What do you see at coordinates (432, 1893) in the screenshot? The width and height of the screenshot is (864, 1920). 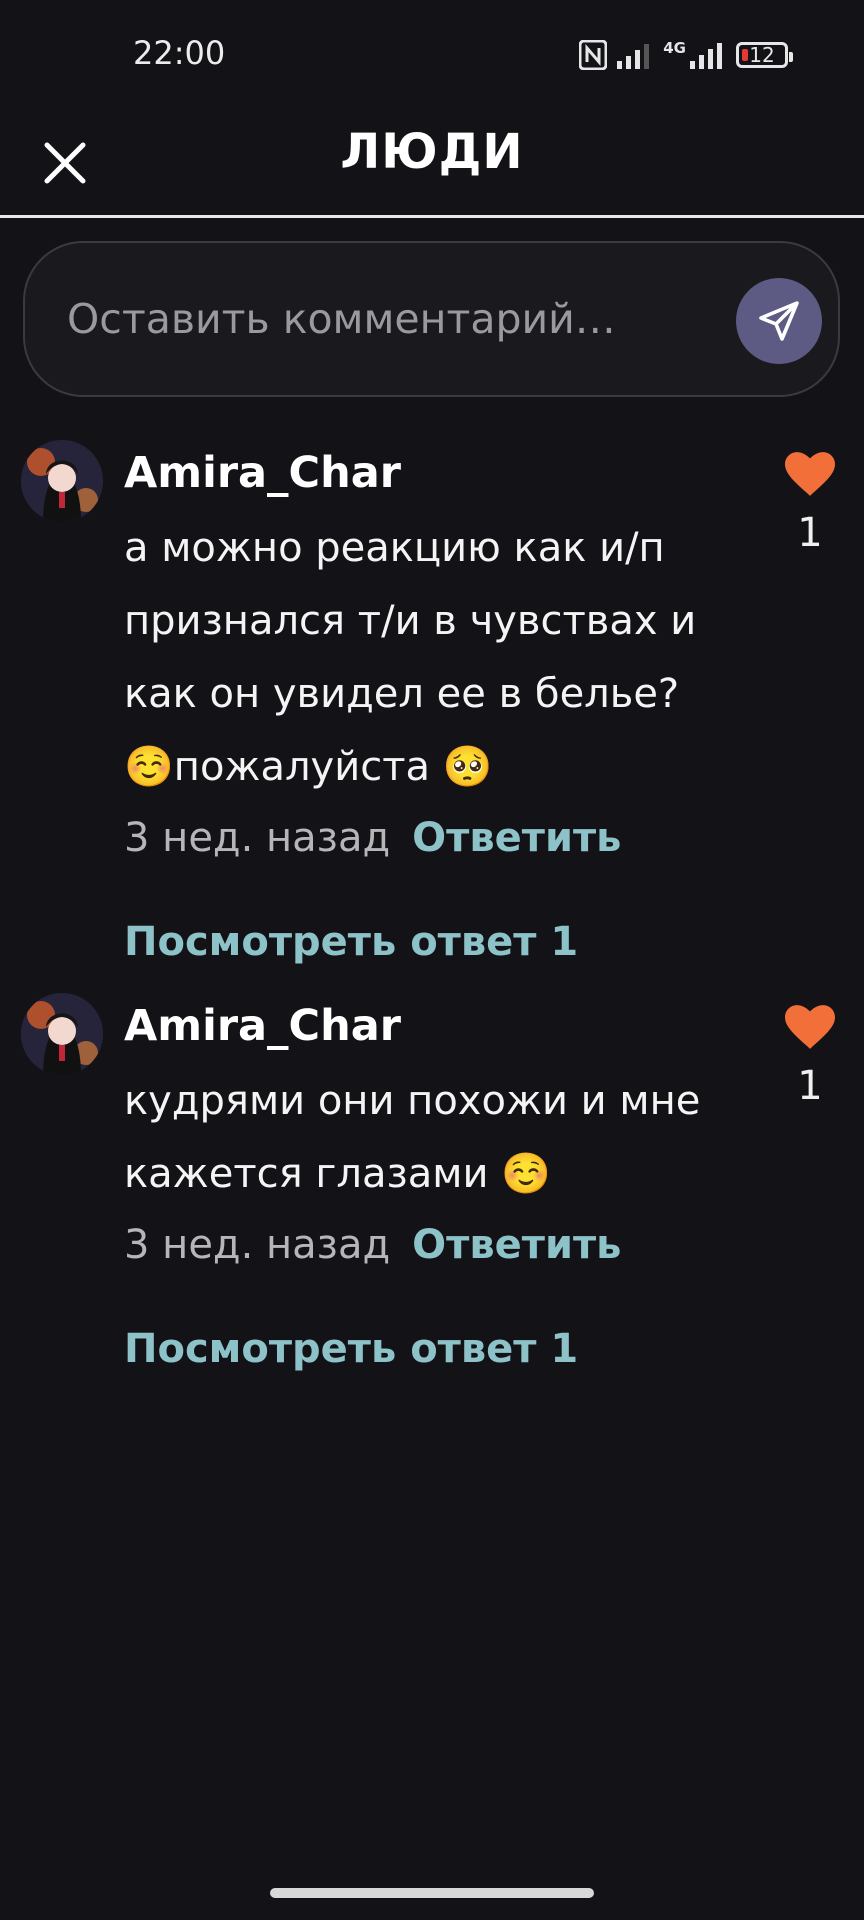 I see `home-indicator` at bounding box center [432, 1893].